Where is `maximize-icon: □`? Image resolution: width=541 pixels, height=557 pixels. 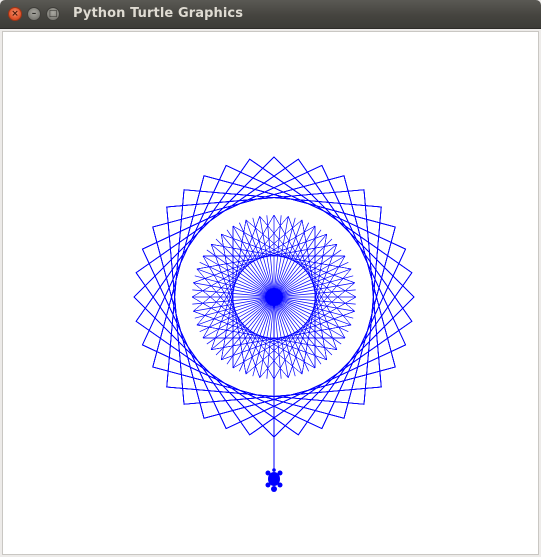 maximize-icon: □ is located at coordinates (53, 13).